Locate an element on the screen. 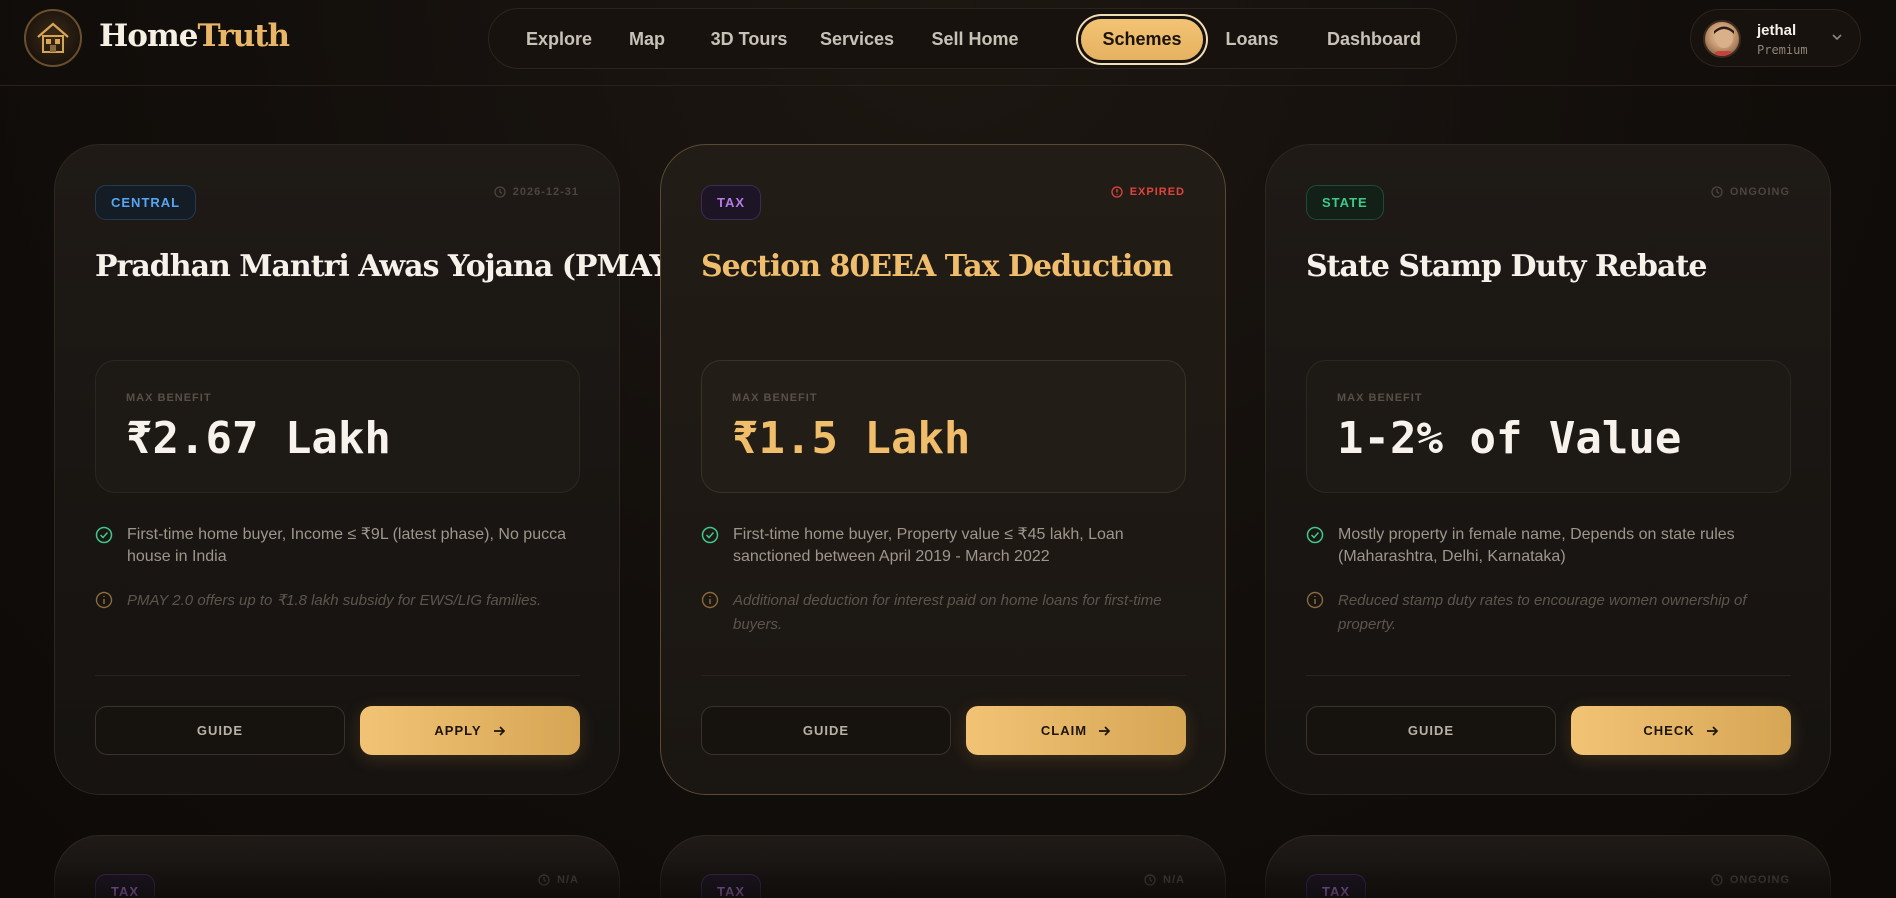 This screenshot has height=898, width=1896. category-badge: CENTRAL is located at coordinates (146, 202).